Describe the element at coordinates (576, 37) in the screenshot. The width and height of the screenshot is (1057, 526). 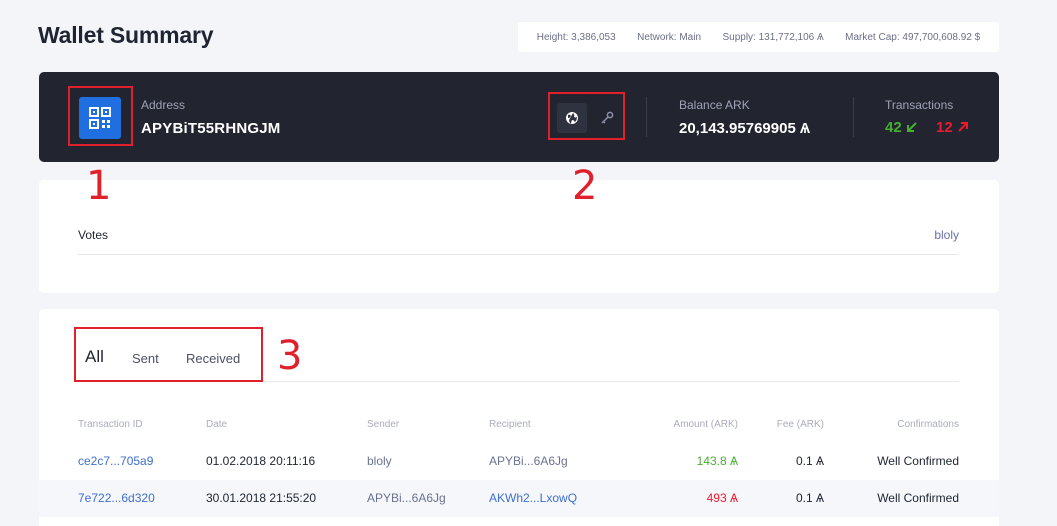
I see `height-stat: Height: 3,386,053` at that location.